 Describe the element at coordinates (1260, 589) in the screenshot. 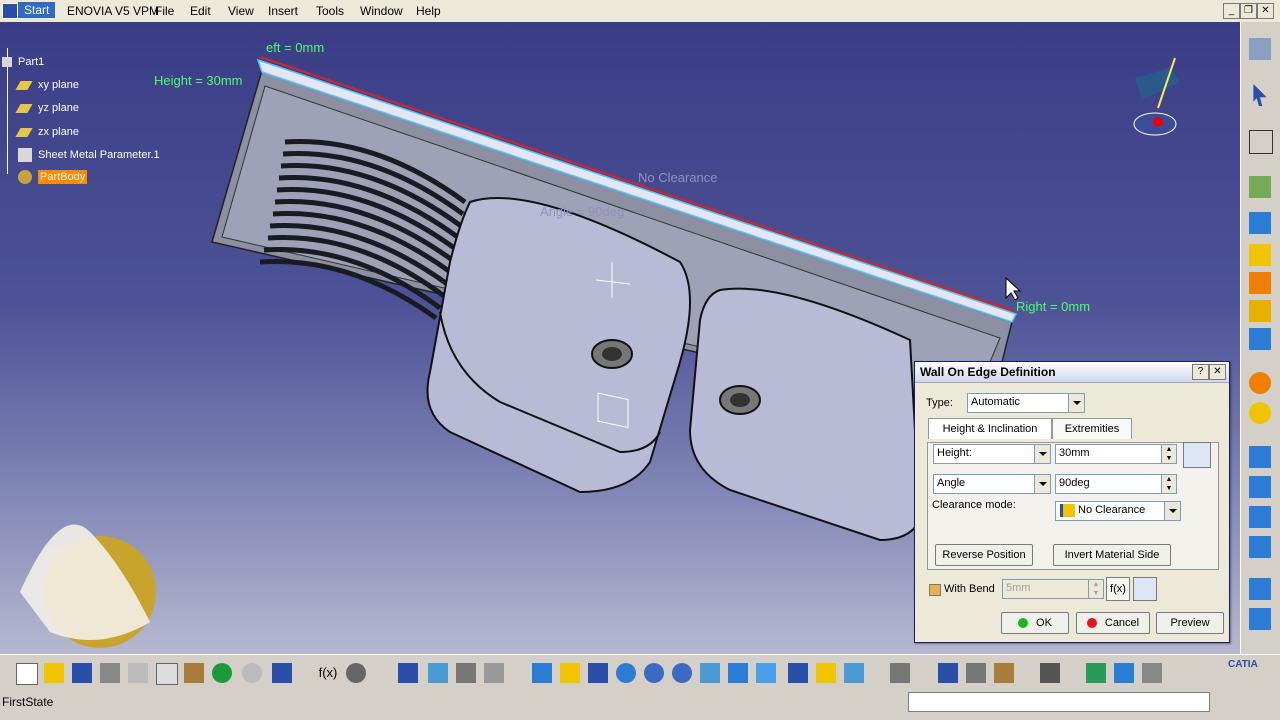

I see `cutout-icon` at that location.